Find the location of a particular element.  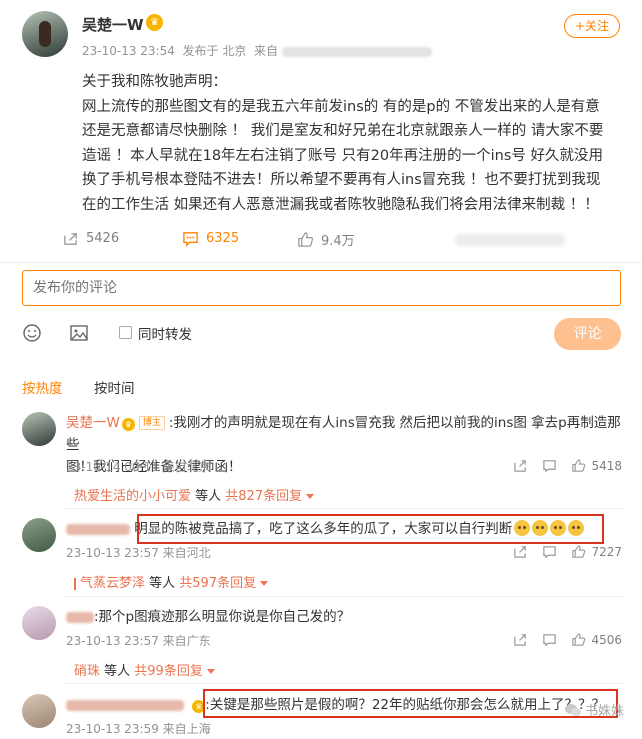

post-location: 发布于 北京 is located at coordinates (214, 51).